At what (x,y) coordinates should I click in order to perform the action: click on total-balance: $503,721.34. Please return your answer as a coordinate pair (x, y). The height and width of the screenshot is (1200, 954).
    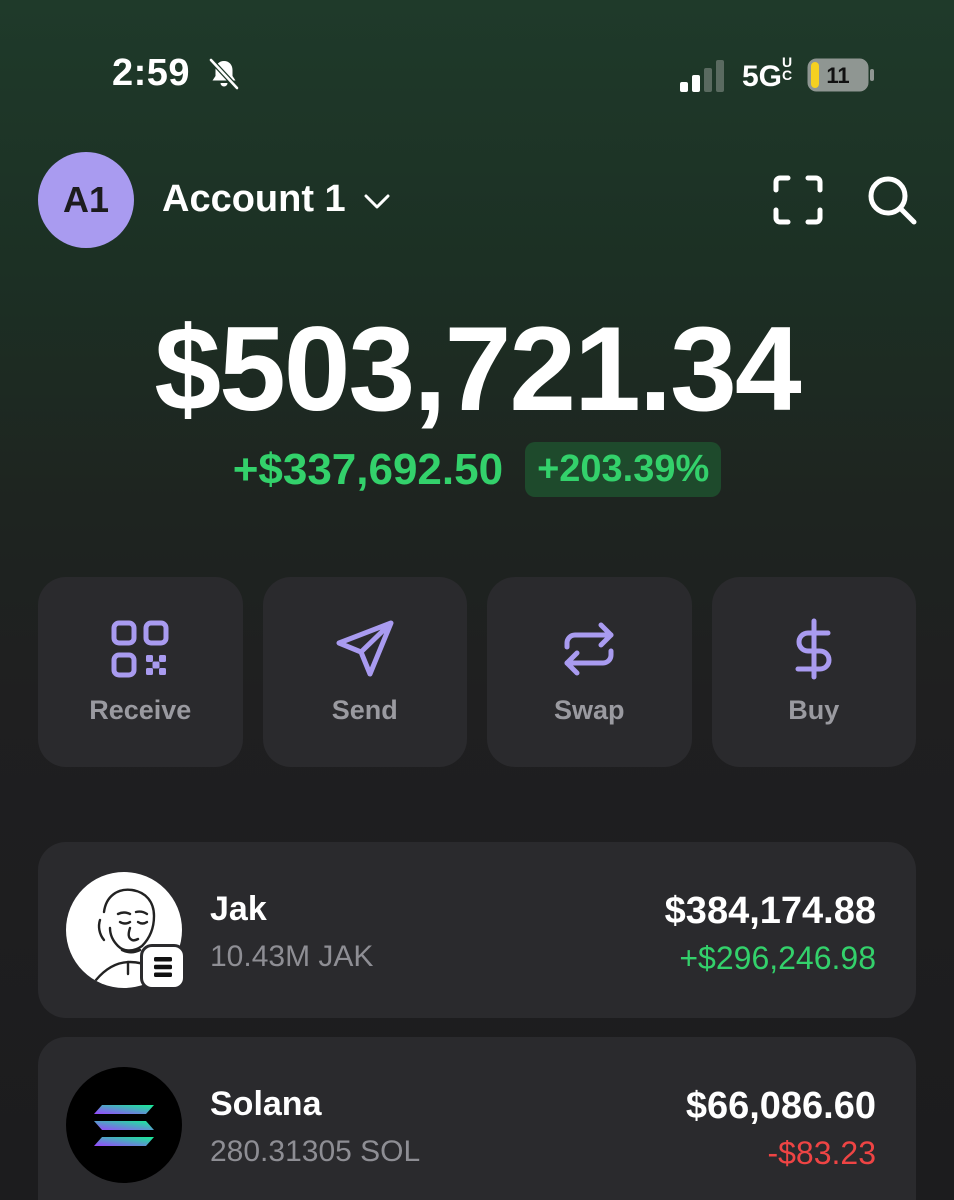
    Looking at the image, I should click on (477, 369).